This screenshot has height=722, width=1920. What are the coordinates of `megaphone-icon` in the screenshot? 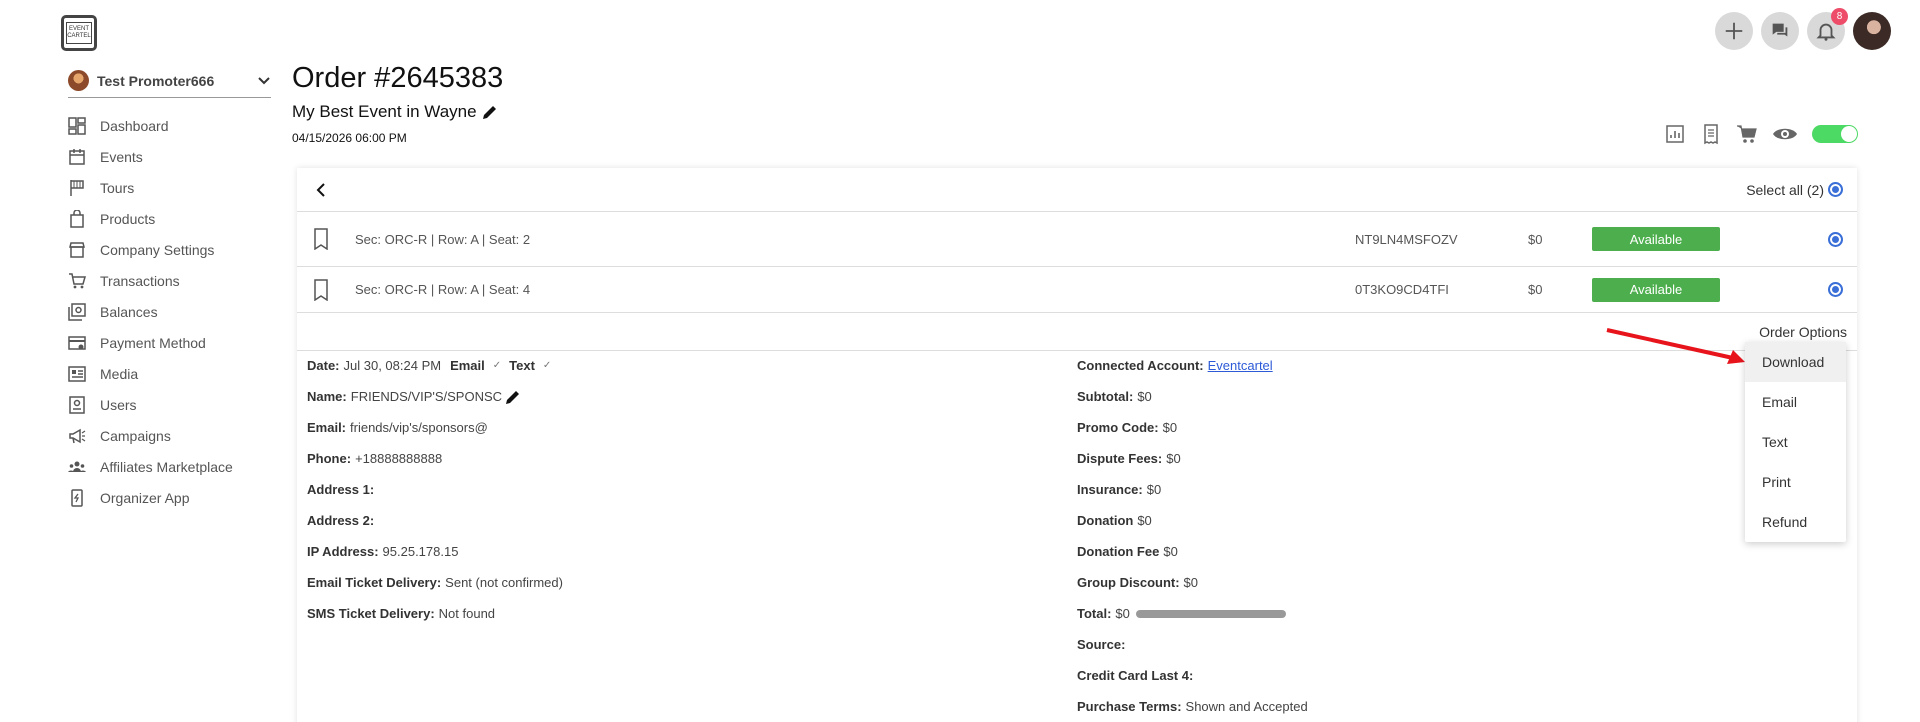 It's located at (77, 435).